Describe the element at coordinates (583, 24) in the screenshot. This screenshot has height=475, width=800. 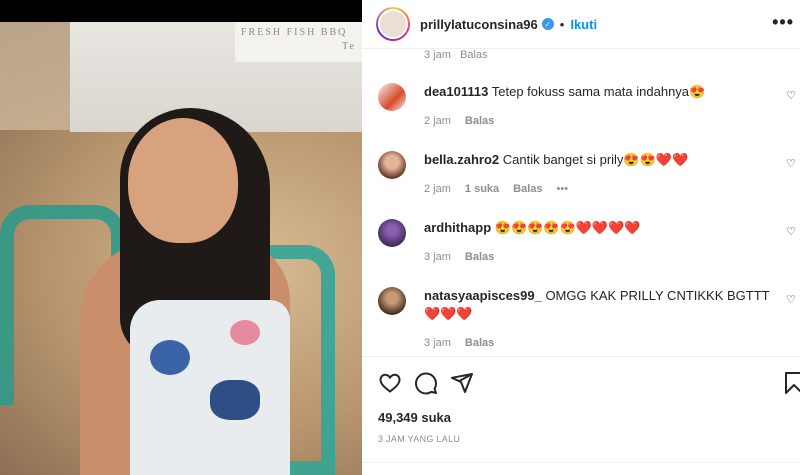
I see `follow-button: Ikuti` at that location.